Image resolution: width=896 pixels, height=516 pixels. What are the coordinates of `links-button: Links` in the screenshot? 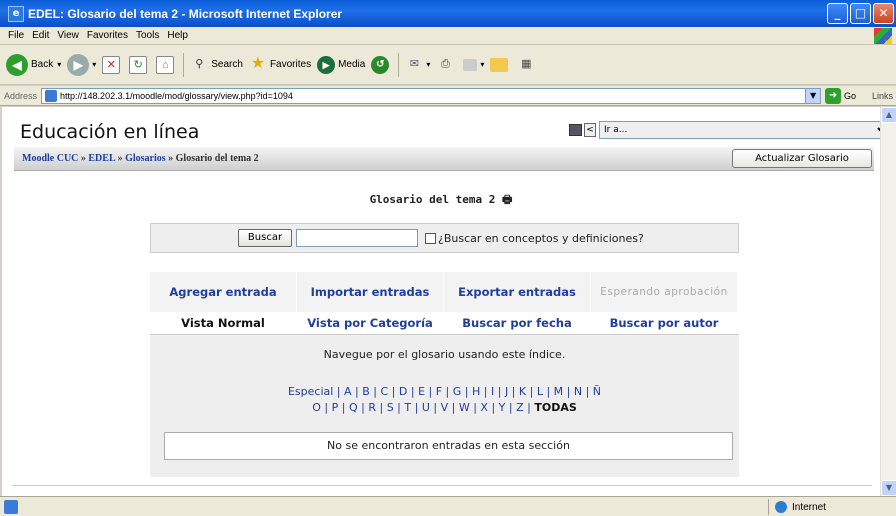 It's located at (882, 96).